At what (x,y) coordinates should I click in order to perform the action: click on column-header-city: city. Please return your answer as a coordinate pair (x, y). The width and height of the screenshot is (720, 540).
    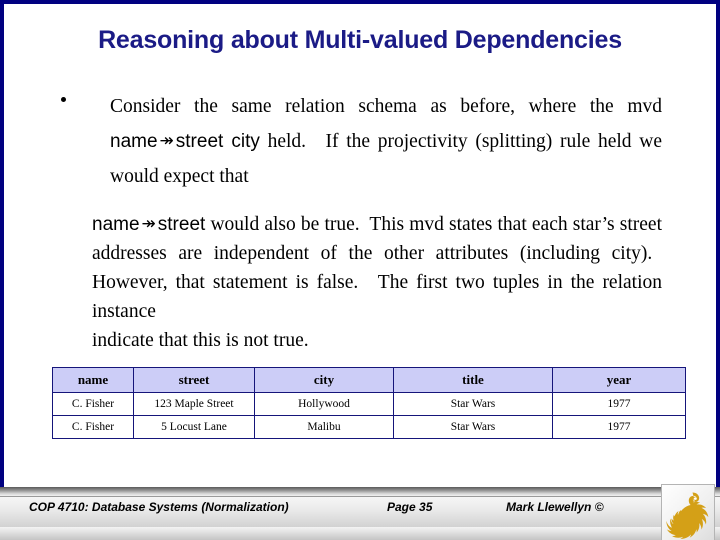
    Looking at the image, I should click on (324, 380).